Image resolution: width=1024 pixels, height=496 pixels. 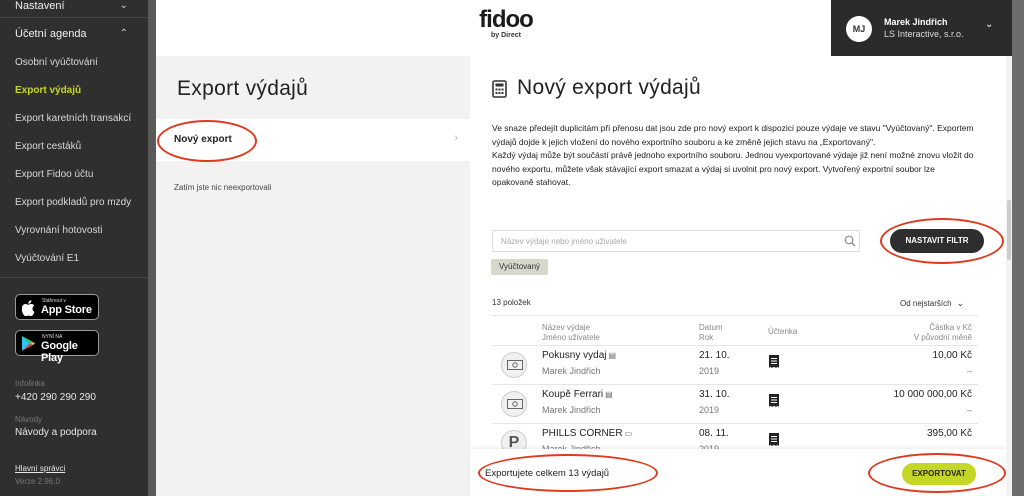 I want to click on search-icon, so click(x=850, y=241).